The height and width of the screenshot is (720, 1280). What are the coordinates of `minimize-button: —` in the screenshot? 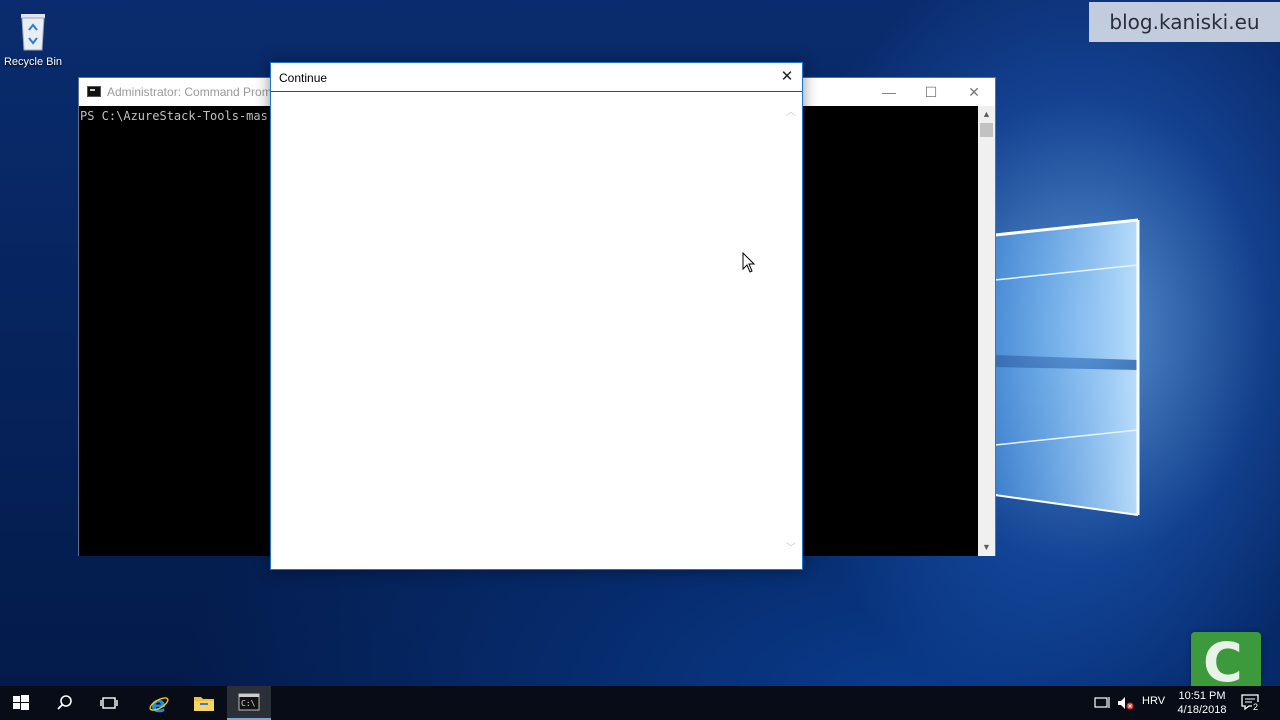 It's located at (889, 92).